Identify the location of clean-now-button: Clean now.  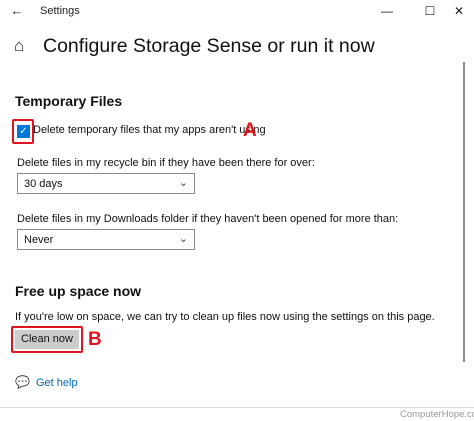
(47, 339).